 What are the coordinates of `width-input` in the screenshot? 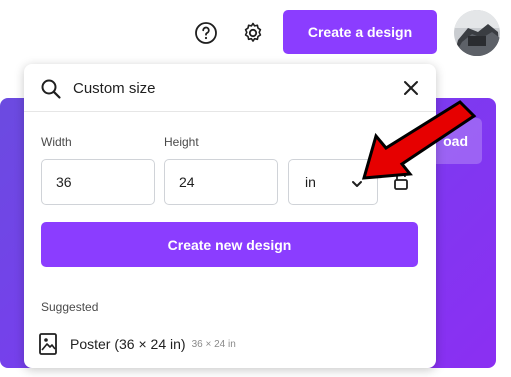 It's located at (98, 182).